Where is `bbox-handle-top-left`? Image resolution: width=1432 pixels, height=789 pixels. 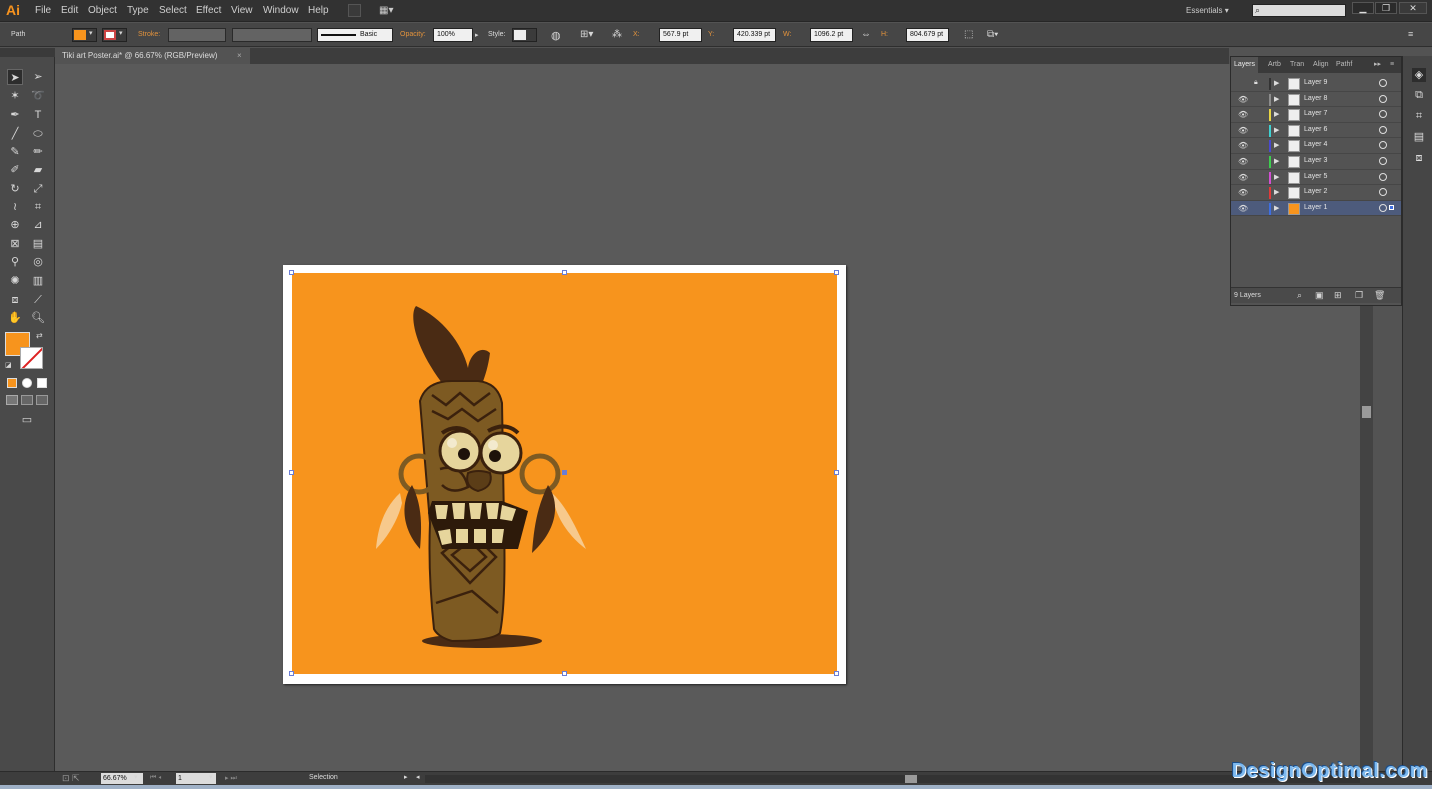 bbox-handle-top-left is located at coordinates (291, 272).